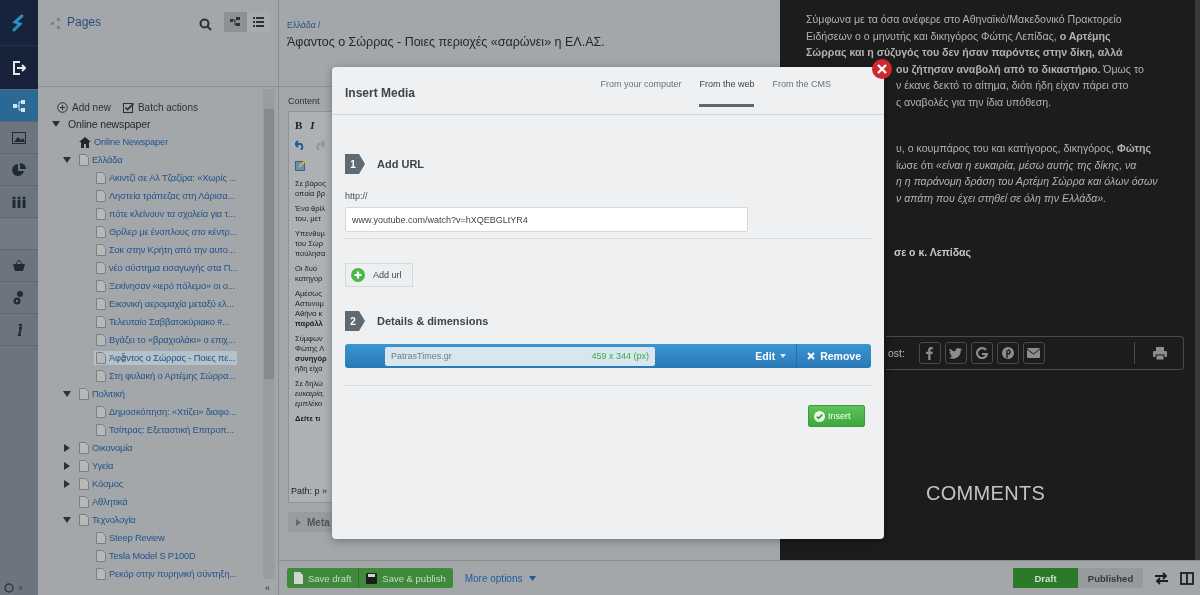  I want to click on insert-button: Insert, so click(836, 416).